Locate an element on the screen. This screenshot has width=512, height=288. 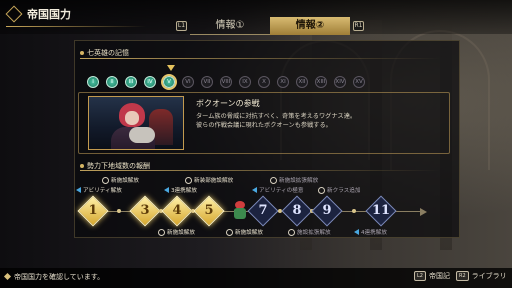
tab-next-key: R1 is located at coordinates (358, 26).